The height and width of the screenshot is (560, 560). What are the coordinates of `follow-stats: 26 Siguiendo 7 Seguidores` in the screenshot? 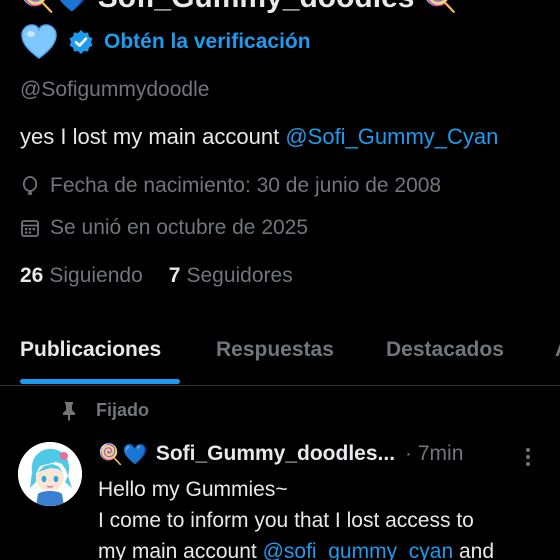 It's located at (156, 276).